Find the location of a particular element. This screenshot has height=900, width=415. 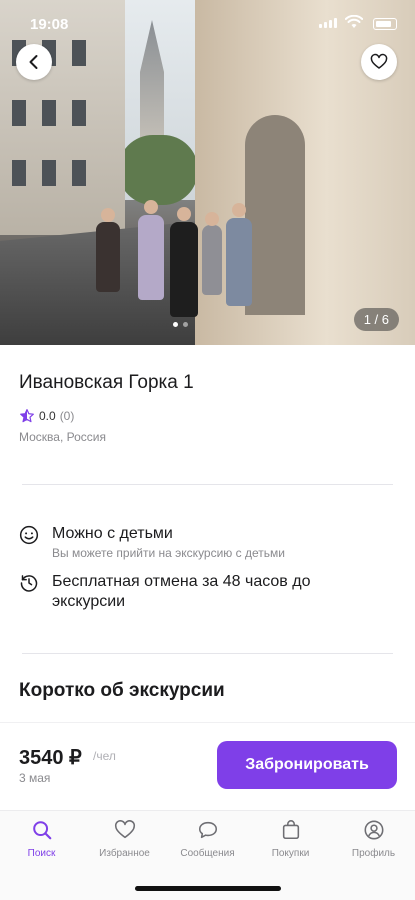

tab-label: Поиск is located at coordinates (41, 853).